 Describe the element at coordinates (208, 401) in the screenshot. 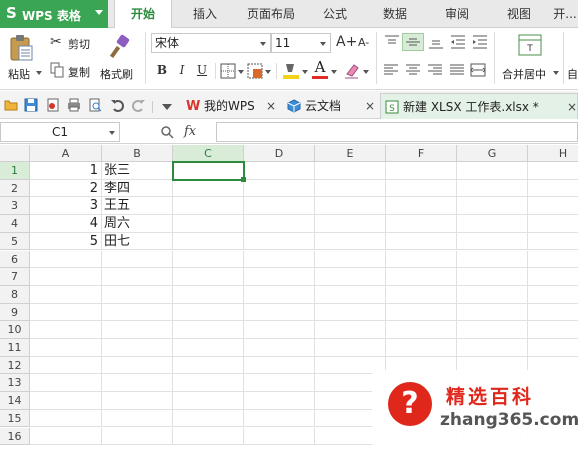

I see `cell-C14` at that location.